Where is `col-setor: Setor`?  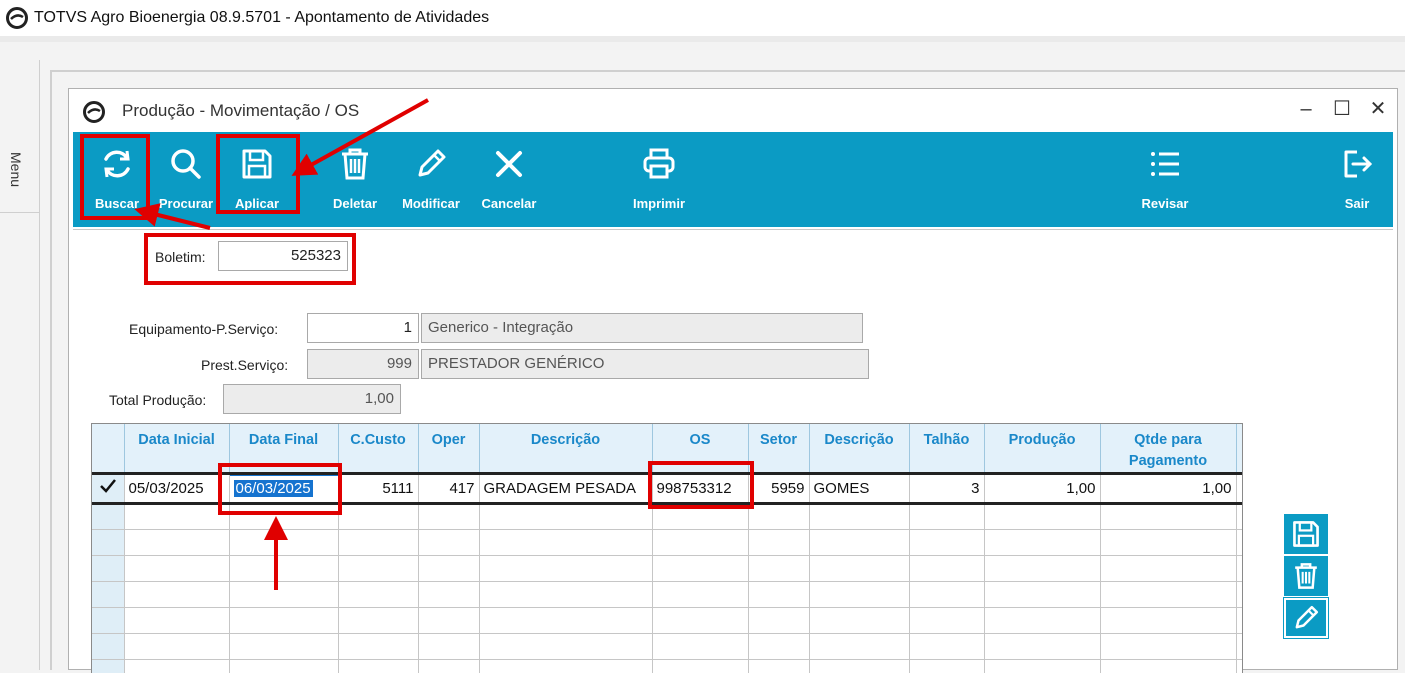
col-setor: Setor is located at coordinates (779, 448).